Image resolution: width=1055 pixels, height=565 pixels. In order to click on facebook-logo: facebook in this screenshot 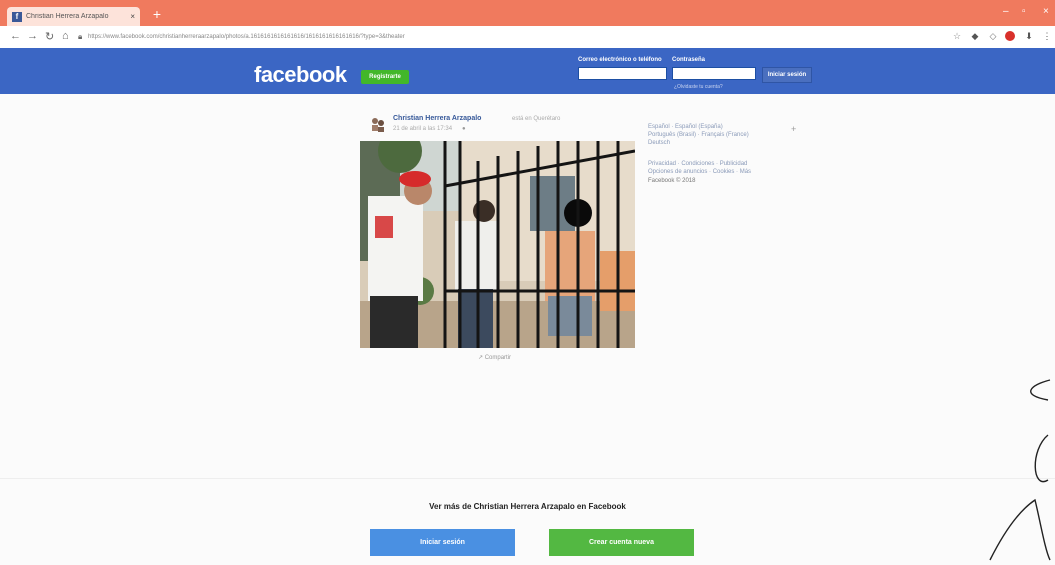, I will do `click(300, 75)`.